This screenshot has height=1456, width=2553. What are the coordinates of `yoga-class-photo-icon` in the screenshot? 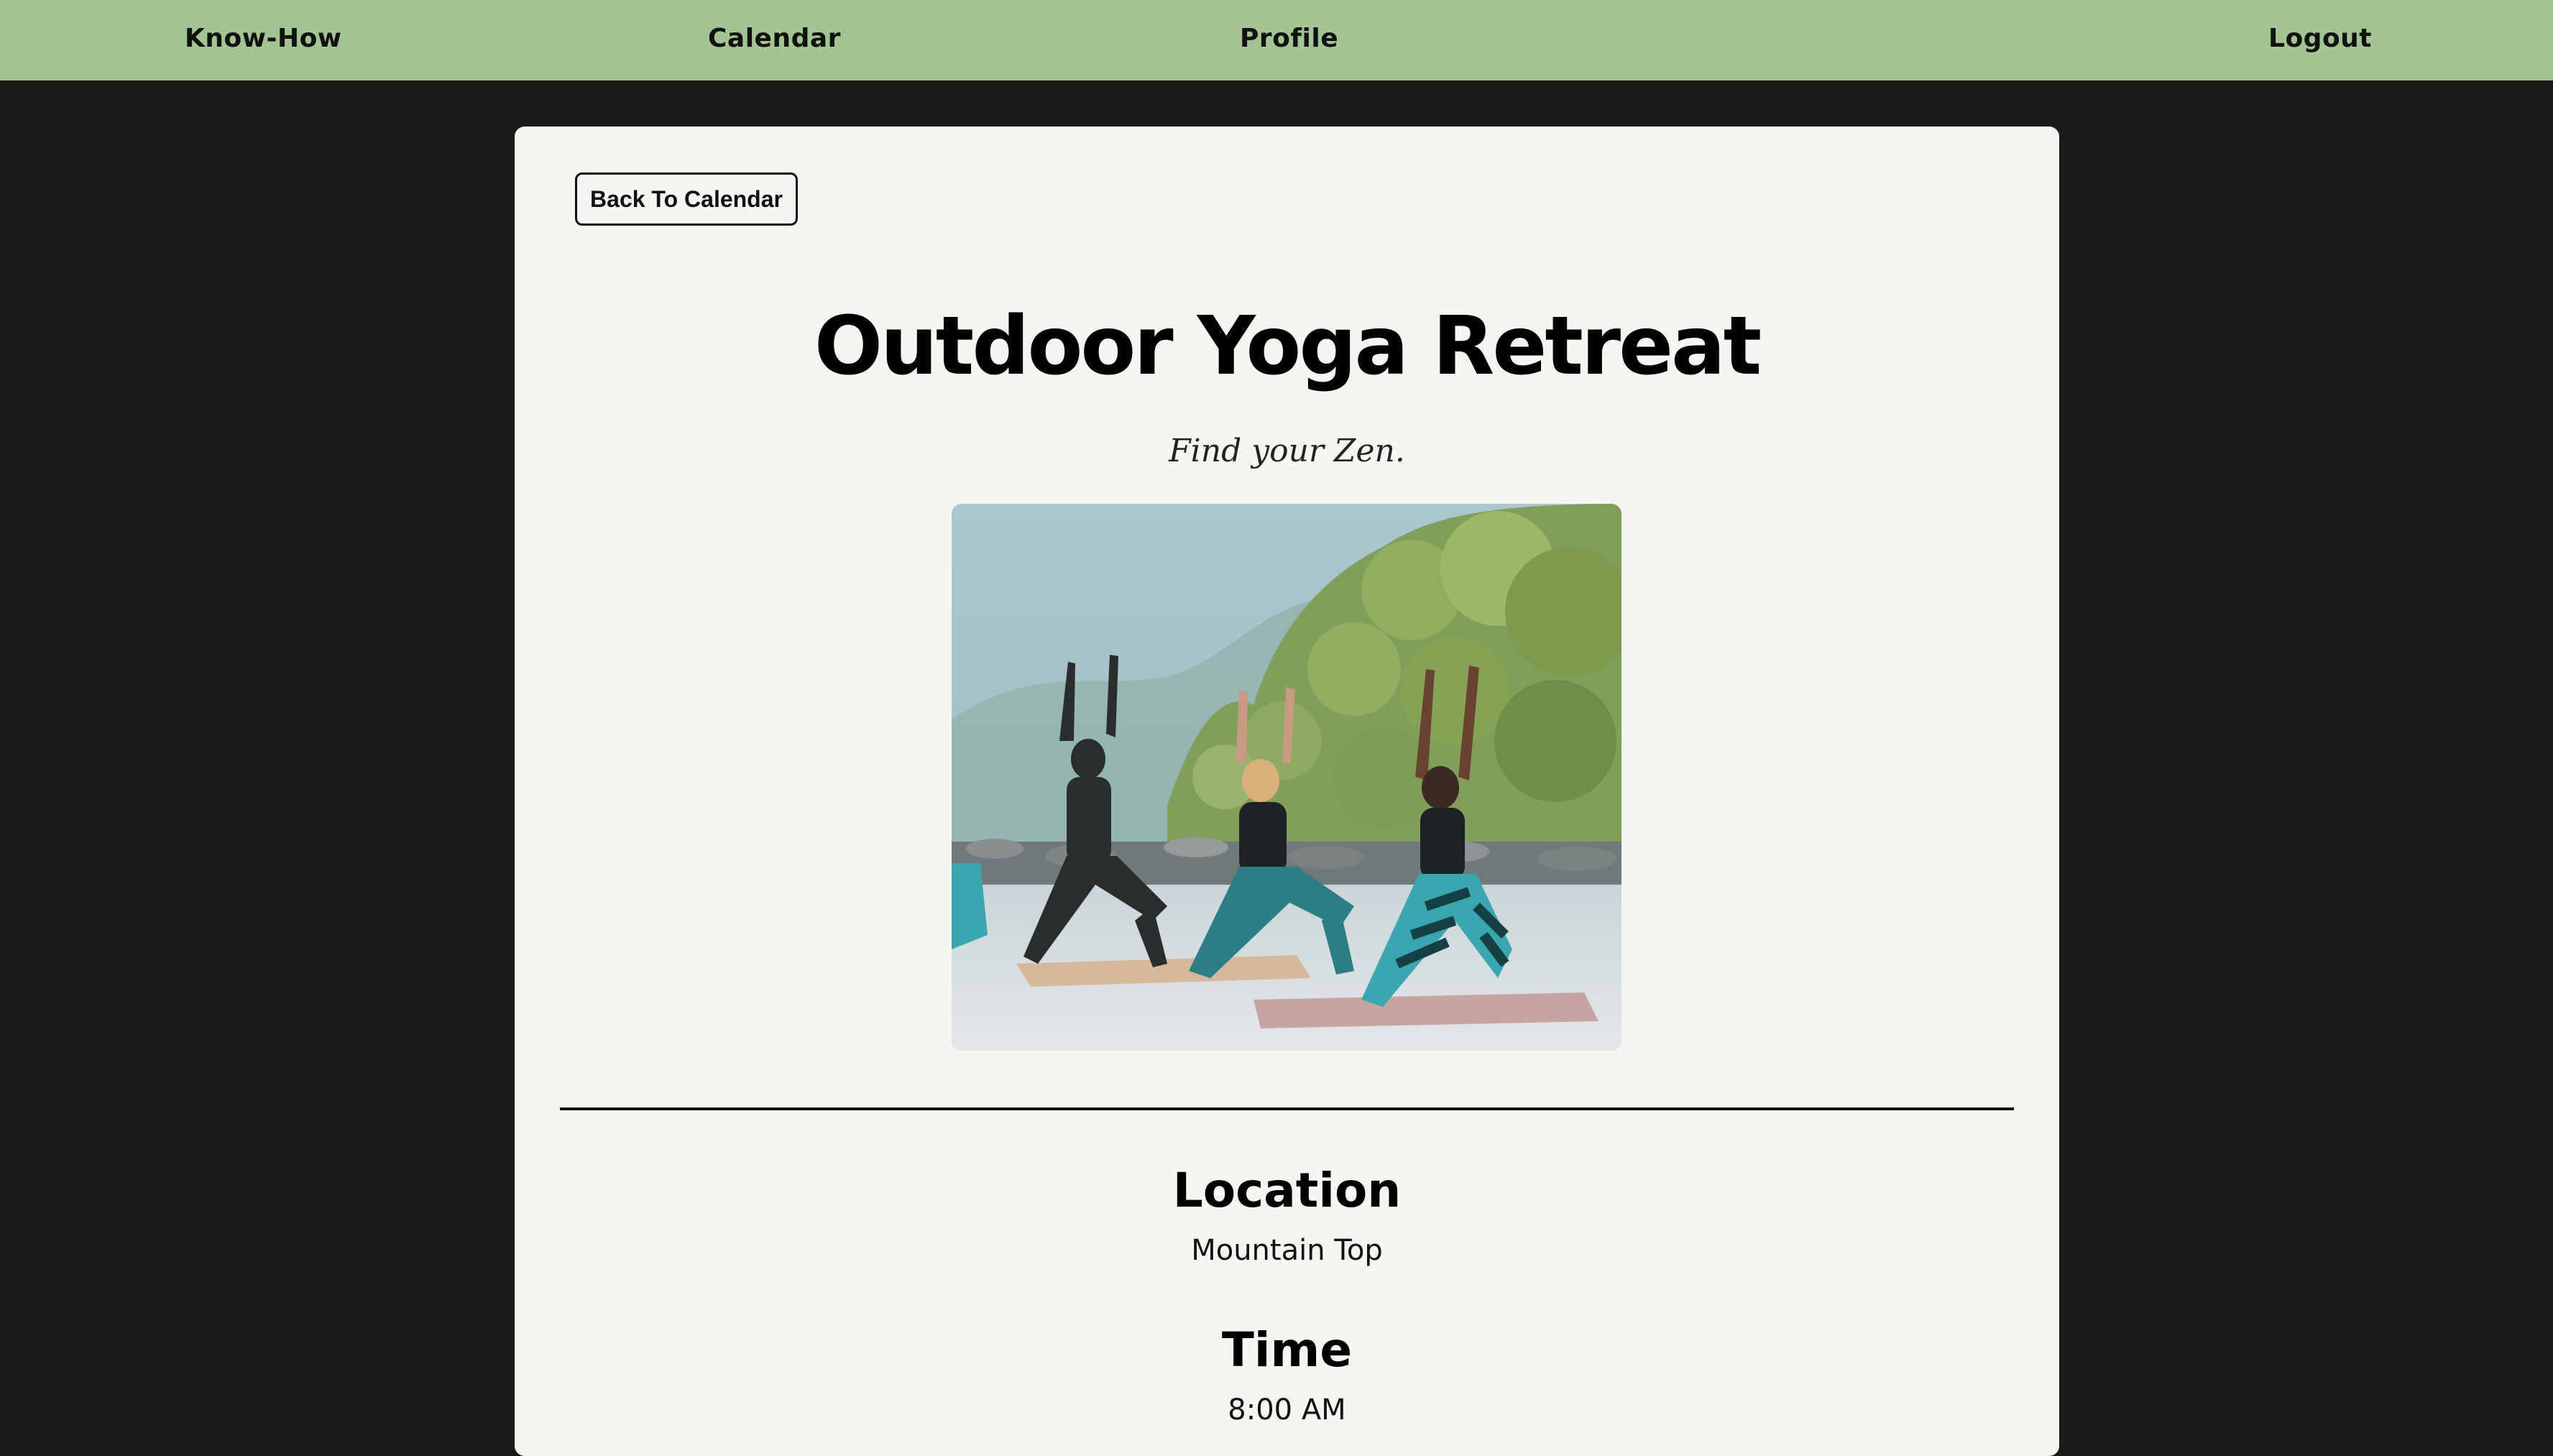 It's located at (1287, 777).